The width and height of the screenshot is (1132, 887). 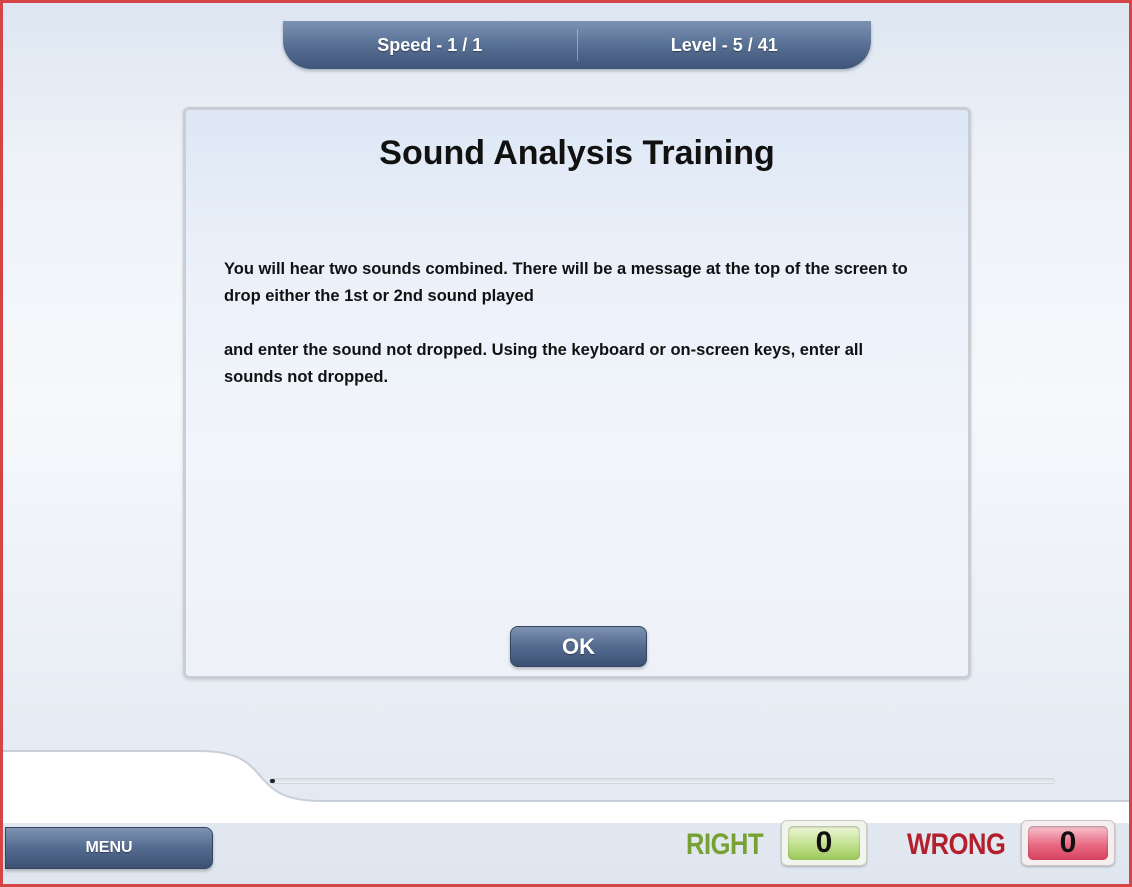 I want to click on menu-button: MENU, so click(x=109, y=848).